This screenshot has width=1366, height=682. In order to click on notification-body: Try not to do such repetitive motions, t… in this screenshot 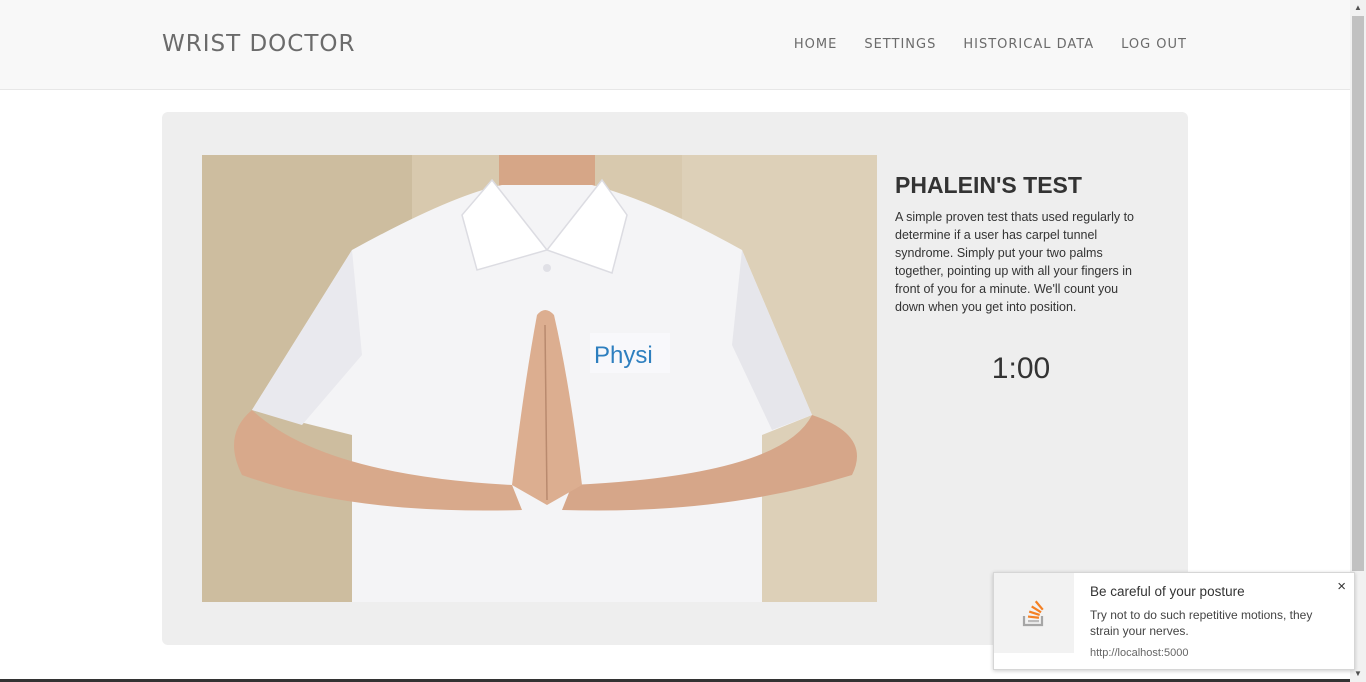, I will do `click(1201, 623)`.